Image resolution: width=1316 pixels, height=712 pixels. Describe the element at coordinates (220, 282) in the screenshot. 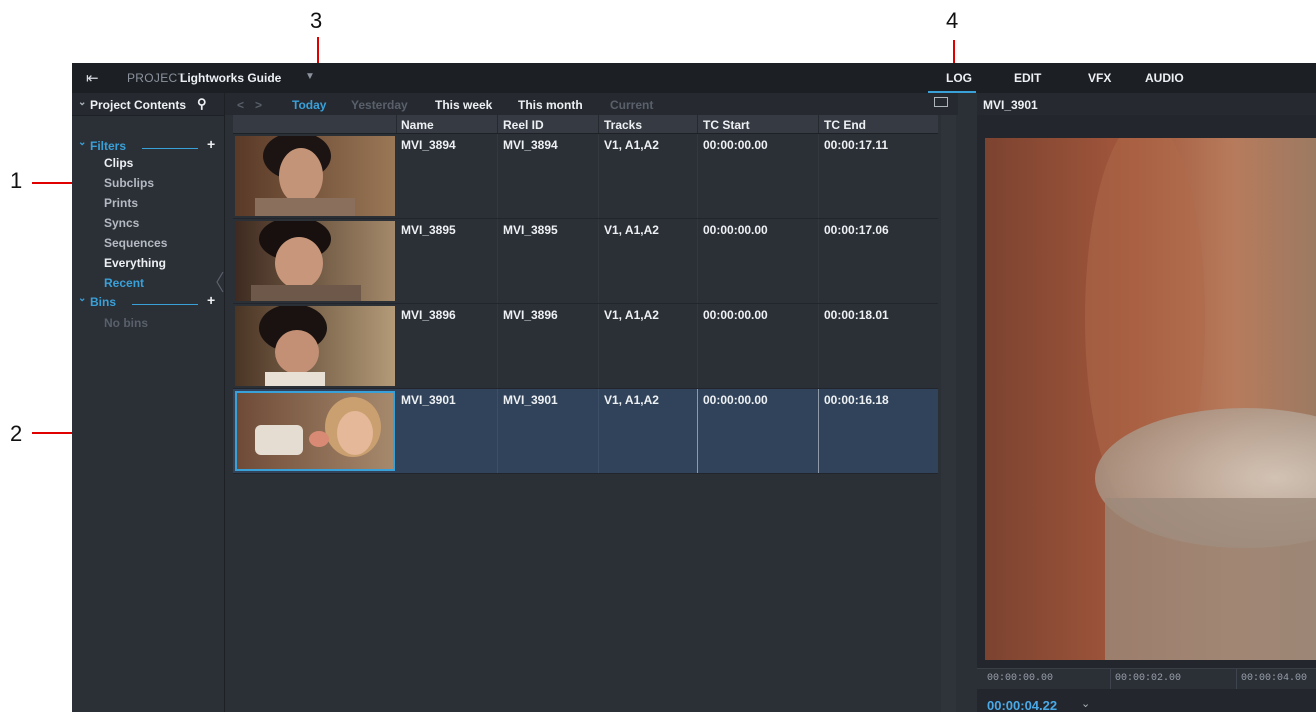

I see `panel-collapse-arrow-icon` at that location.